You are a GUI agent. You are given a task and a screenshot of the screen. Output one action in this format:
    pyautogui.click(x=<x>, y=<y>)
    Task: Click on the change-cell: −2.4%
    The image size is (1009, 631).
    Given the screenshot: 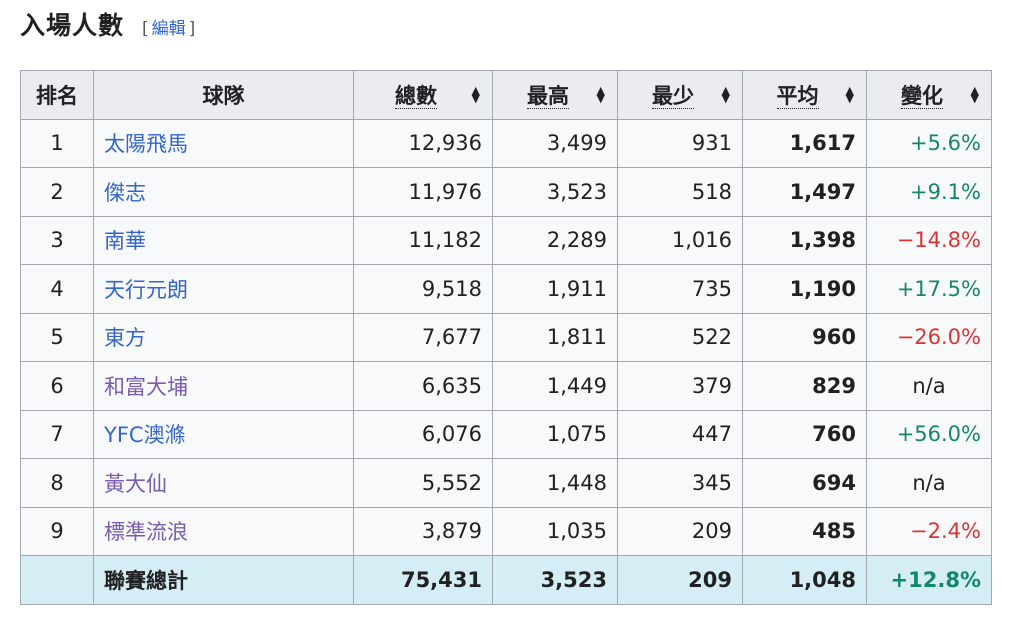 What is the action you would take?
    pyautogui.click(x=929, y=531)
    